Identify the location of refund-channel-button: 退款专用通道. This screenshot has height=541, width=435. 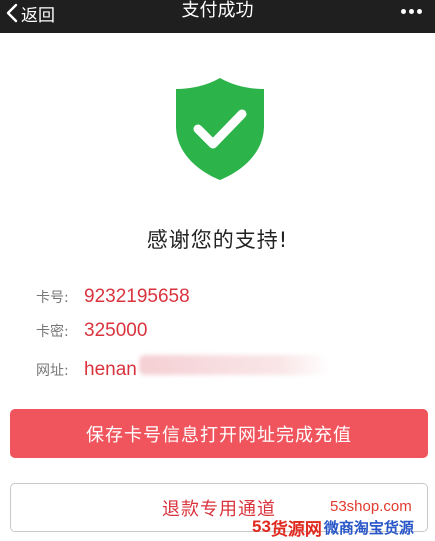
(219, 507).